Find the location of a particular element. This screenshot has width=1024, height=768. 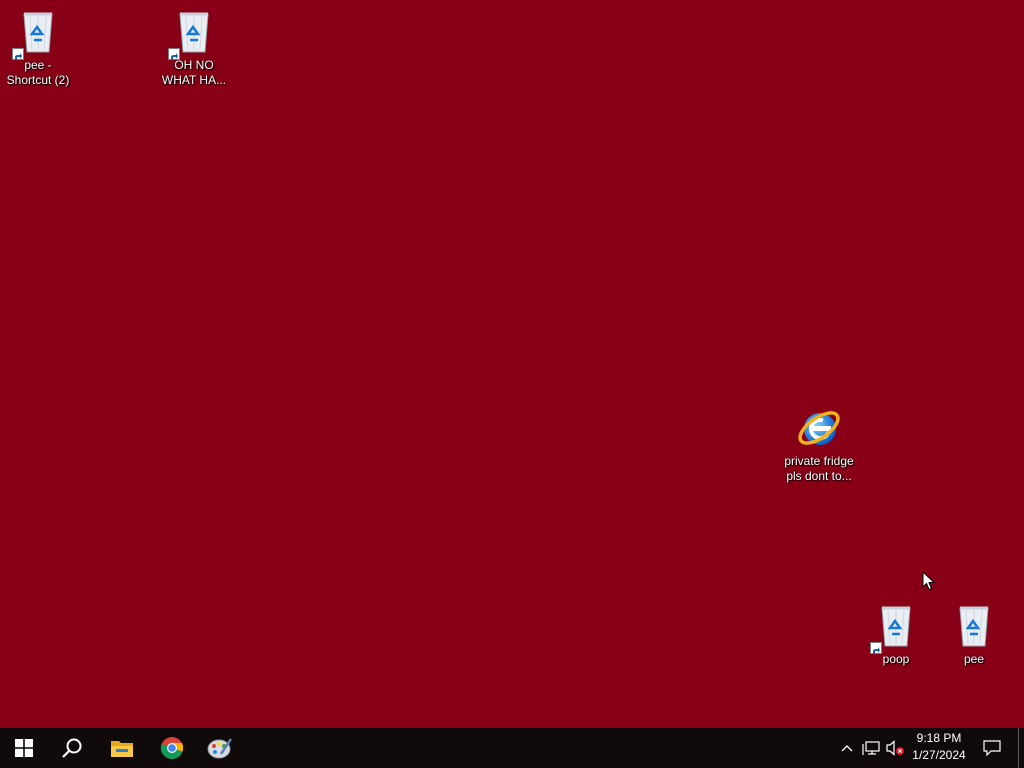

paint-button is located at coordinates (220, 748).